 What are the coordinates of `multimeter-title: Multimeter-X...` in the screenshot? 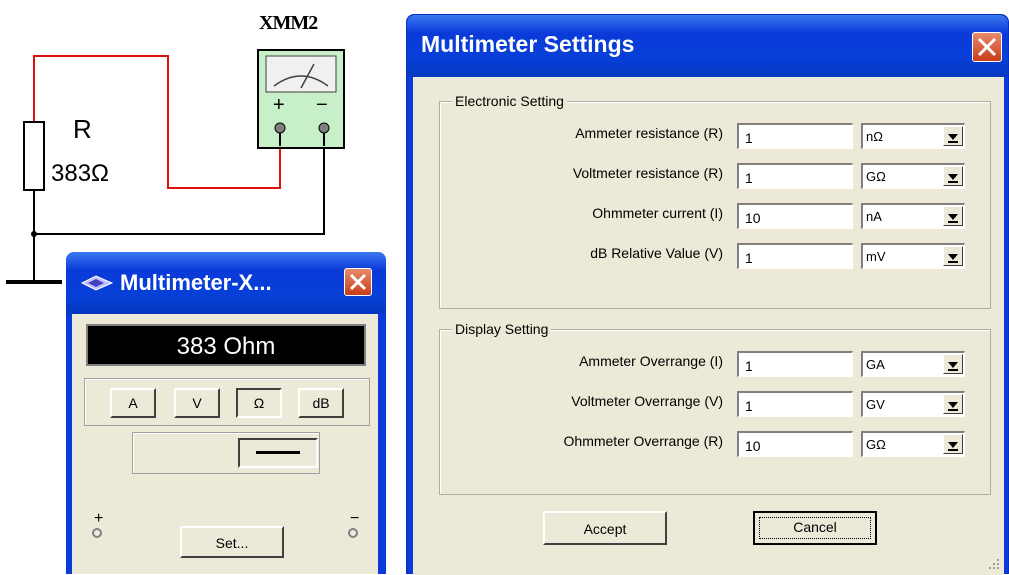 It's located at (196, 282).